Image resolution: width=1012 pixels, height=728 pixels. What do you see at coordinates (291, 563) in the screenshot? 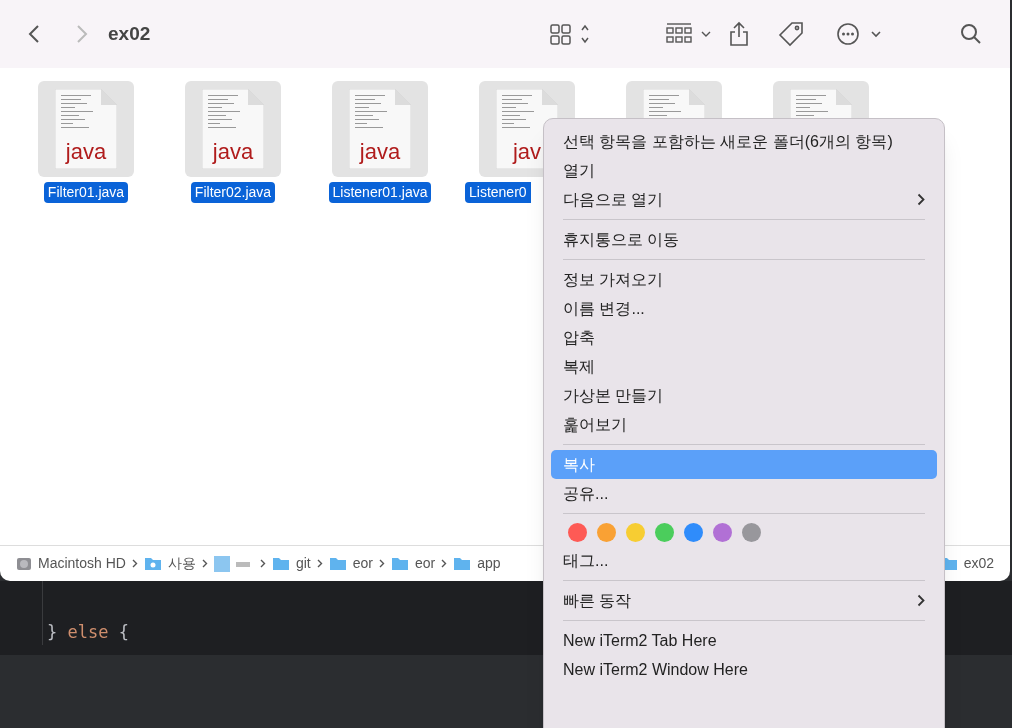
I see `path-item: git` at bounding box center [291, 563].